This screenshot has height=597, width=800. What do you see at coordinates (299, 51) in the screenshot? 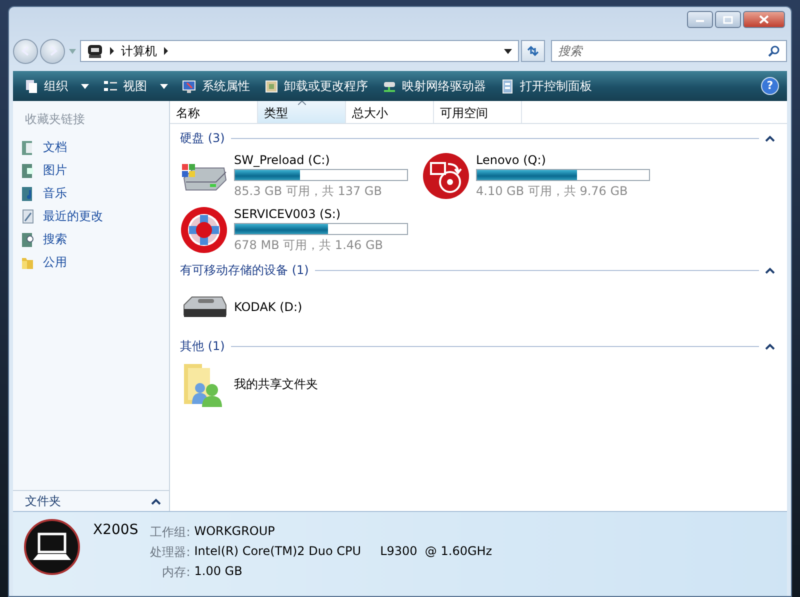
I see `address-bar: 计算机` at bounding box center [299, 51].